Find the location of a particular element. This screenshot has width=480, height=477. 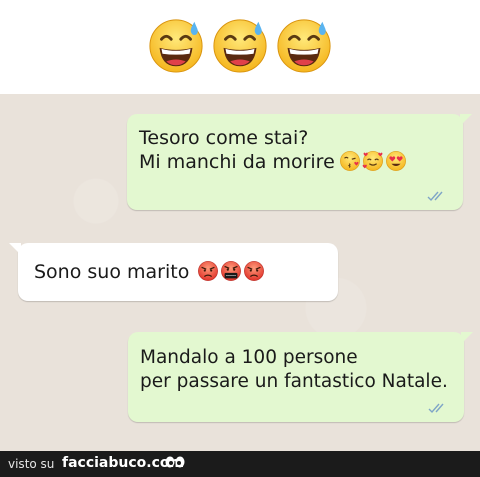

smiling-hearts-emoji-icon is located at coordinates (372, 161).